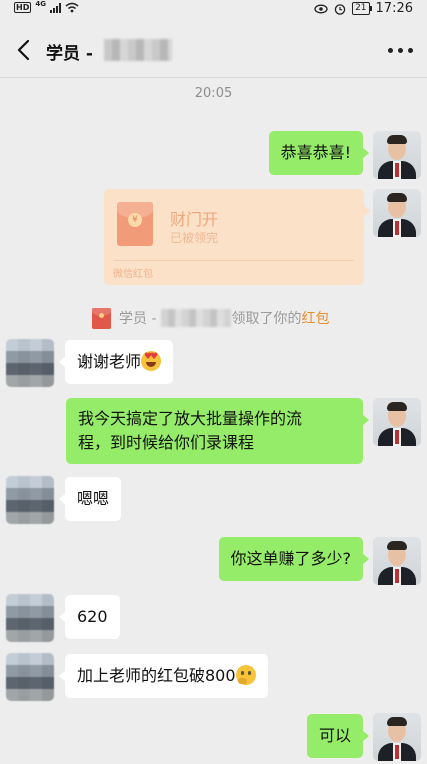 Image resolution: width=427 pixels, height=764 pixels. I want to click on outgoing-message-bubble: 恭喜恭喜!, so click(319, 153).